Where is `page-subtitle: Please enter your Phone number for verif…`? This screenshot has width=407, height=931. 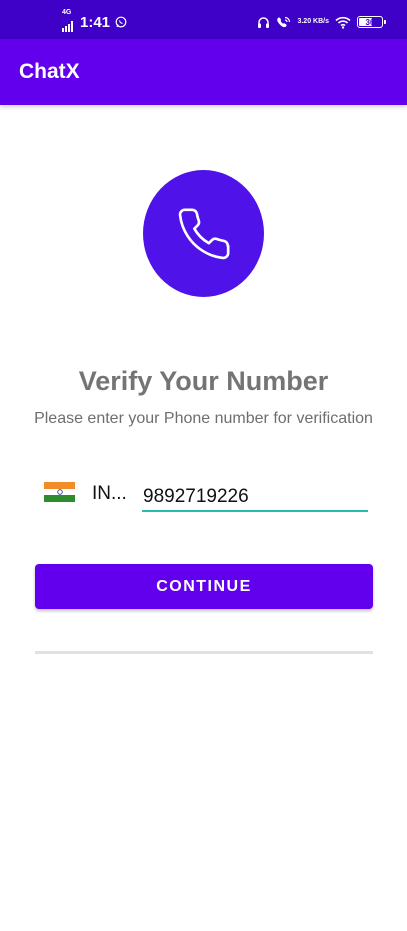
page-subtitle: Please enter your Phone number for verif… is located at coordinates (203, 418).